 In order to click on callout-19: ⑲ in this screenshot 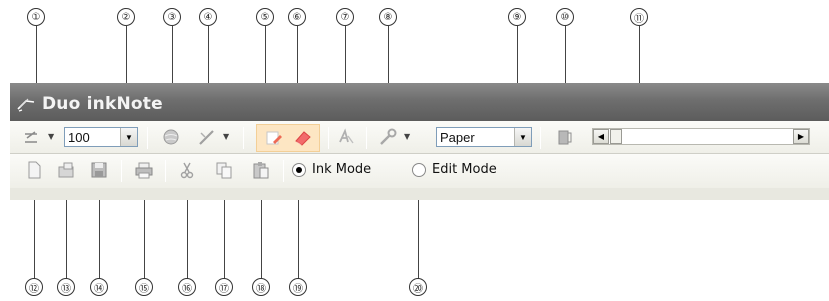, I will do `click(298, 287)`.